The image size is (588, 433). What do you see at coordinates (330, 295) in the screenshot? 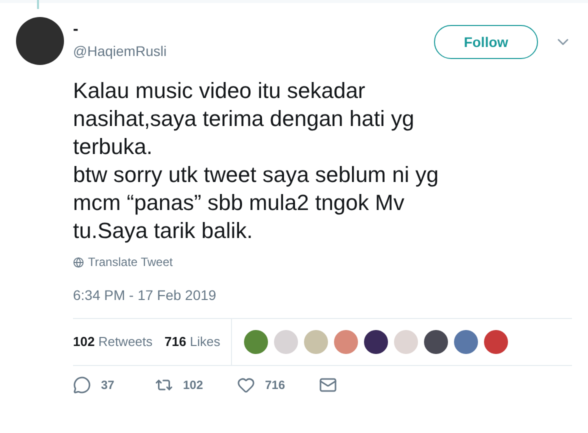
I see `timestamp: 6:34 PM - 17 Feb 2019` at bounding box center [330, 295].